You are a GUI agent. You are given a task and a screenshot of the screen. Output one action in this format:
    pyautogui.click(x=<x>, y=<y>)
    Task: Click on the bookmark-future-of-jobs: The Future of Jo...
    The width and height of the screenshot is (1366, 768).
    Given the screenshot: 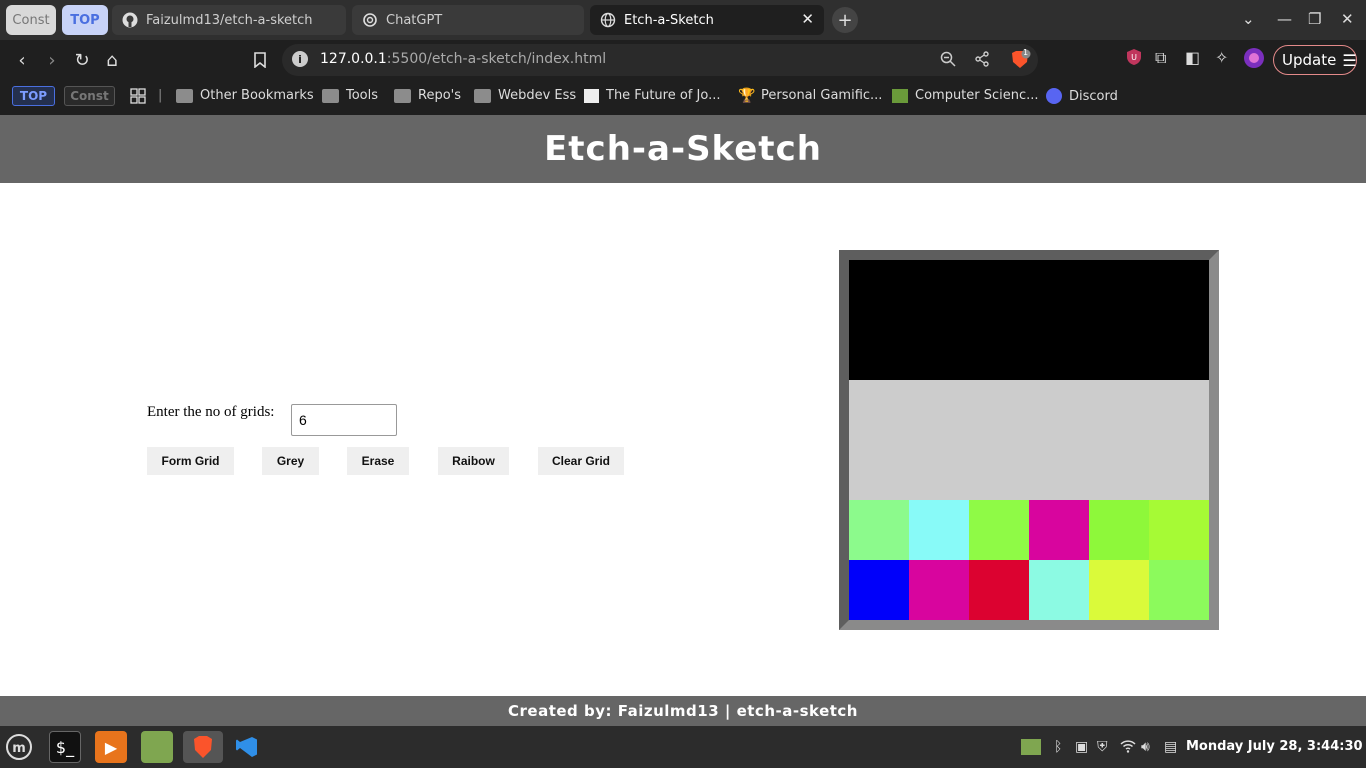 What is the action you would take?
    pyautogui.click(x=652, y=95)
    